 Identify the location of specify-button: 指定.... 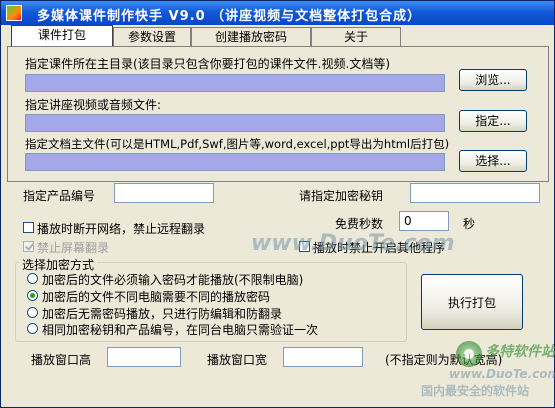
(493, 121).